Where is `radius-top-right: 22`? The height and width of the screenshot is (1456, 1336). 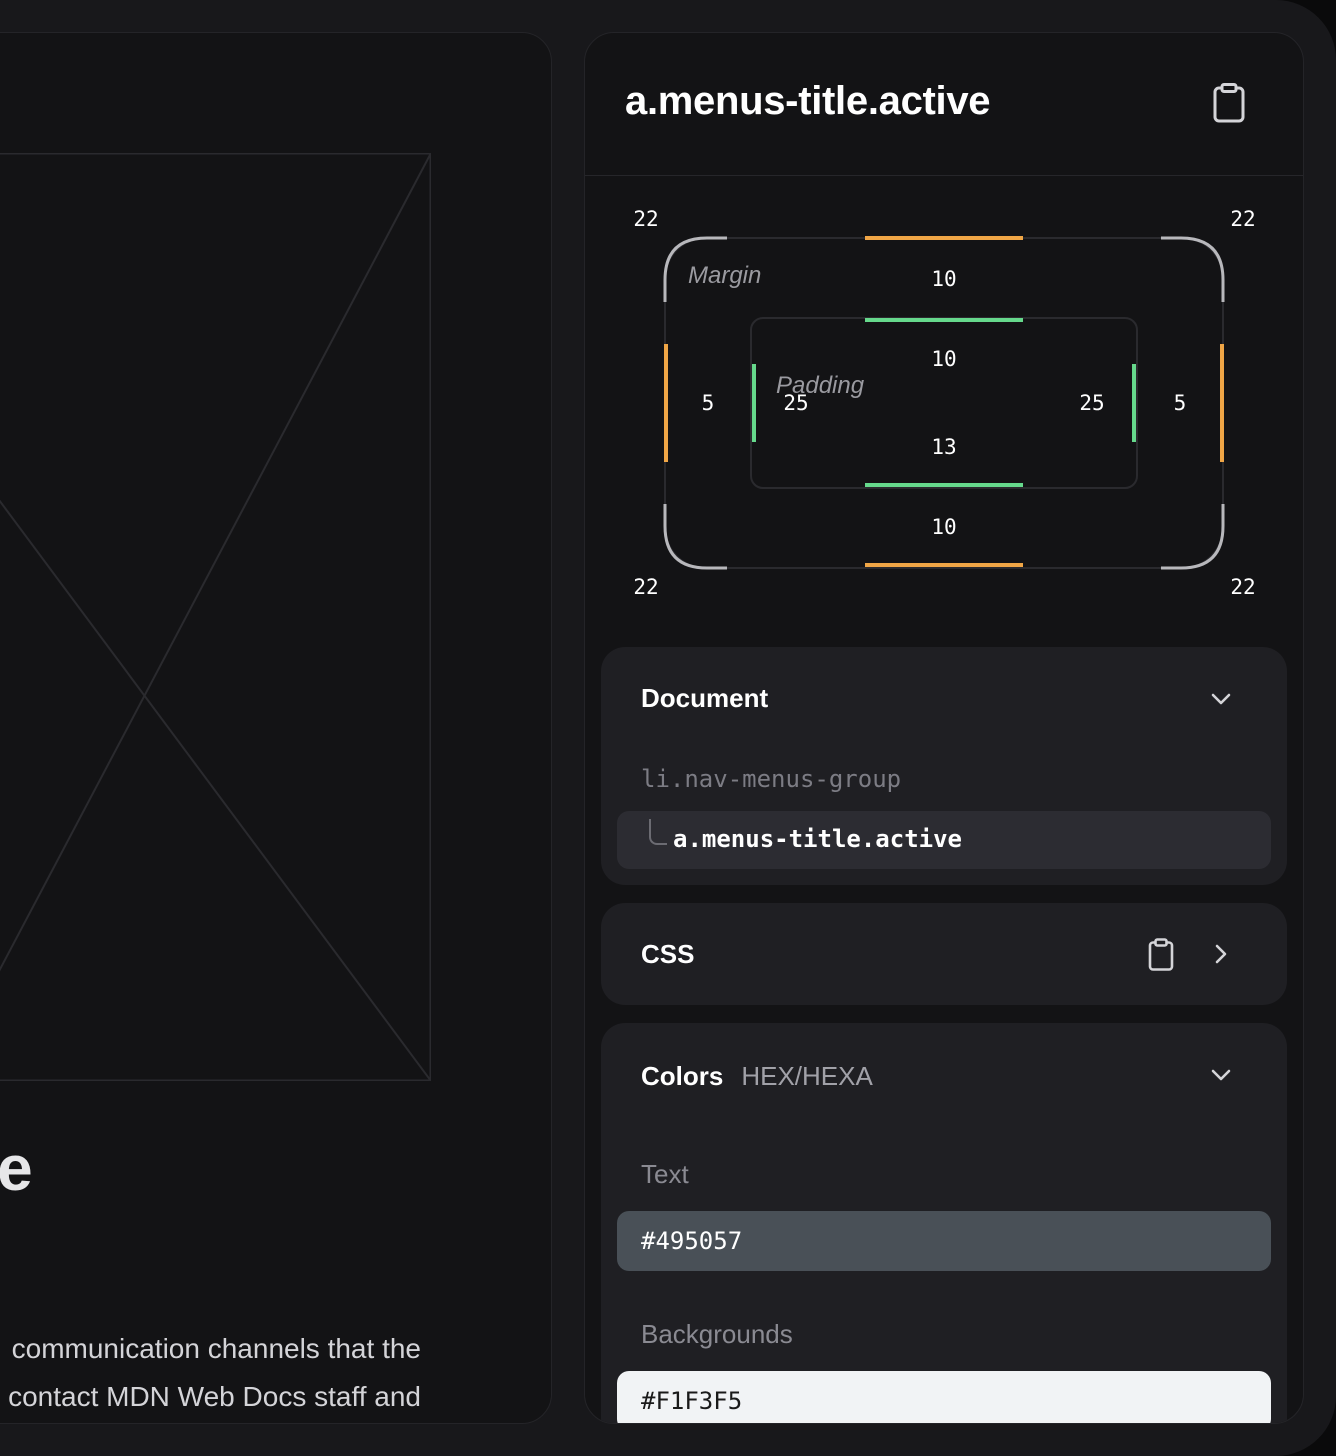 radius-top-right: 22 is located at coordinates (1243, 219).